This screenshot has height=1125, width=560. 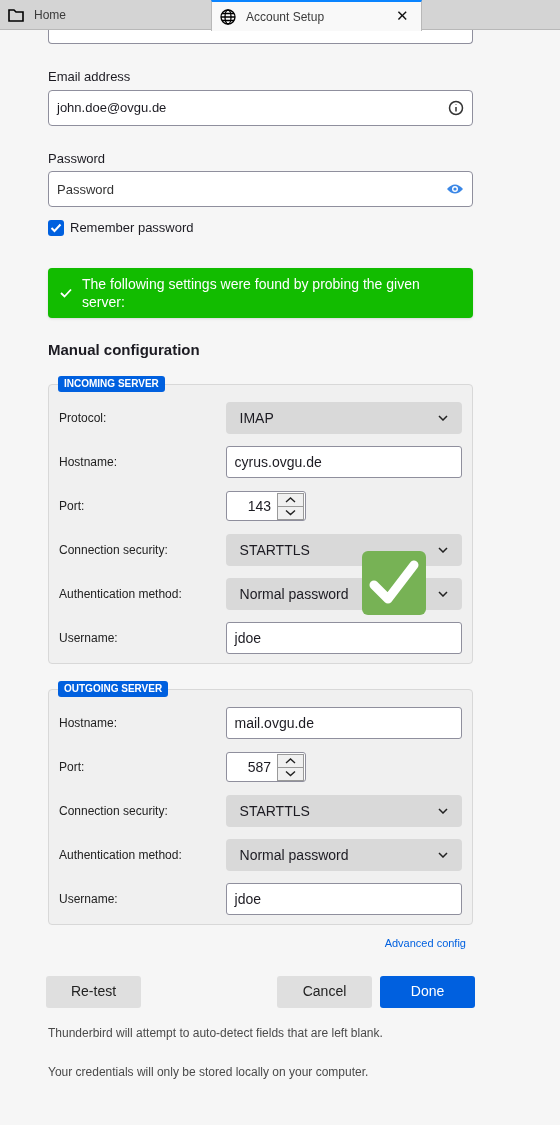 I want to click on field-label: Password, so click(x=77, y=158).